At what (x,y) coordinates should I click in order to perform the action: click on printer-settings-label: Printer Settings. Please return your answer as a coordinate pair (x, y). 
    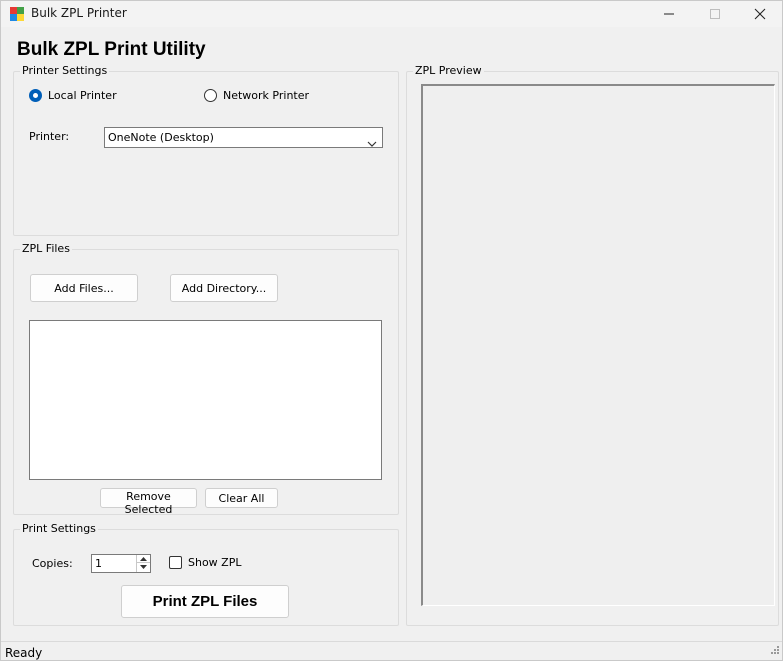
    Looking at the image, I should click on (65, 70).